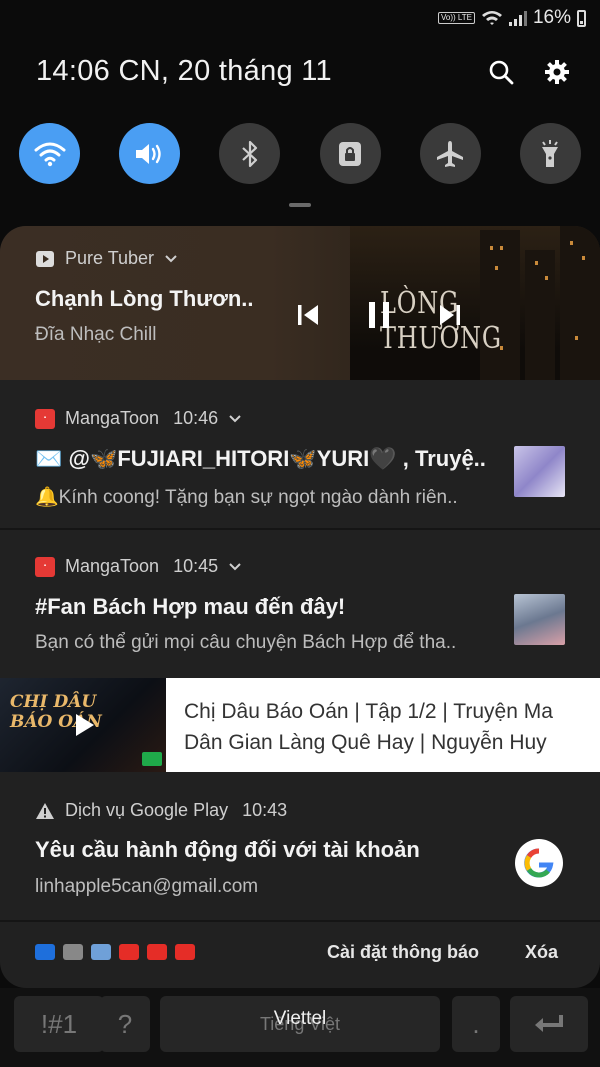  I want to click on wifi-signal-icon, so click(491, 18).